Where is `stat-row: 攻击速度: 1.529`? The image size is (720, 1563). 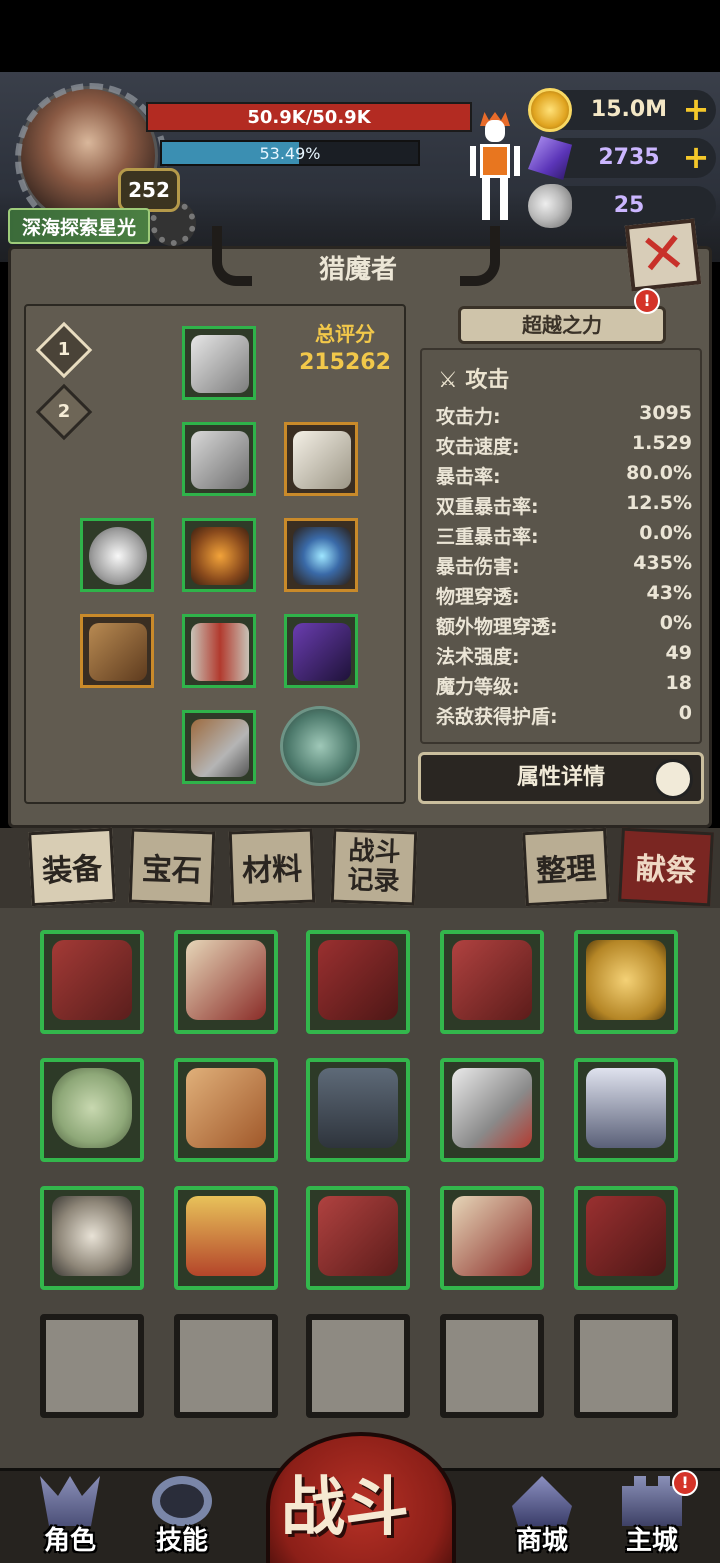 stat-row: 攻击速度: 1.529 is located at coordinates (564, 445).